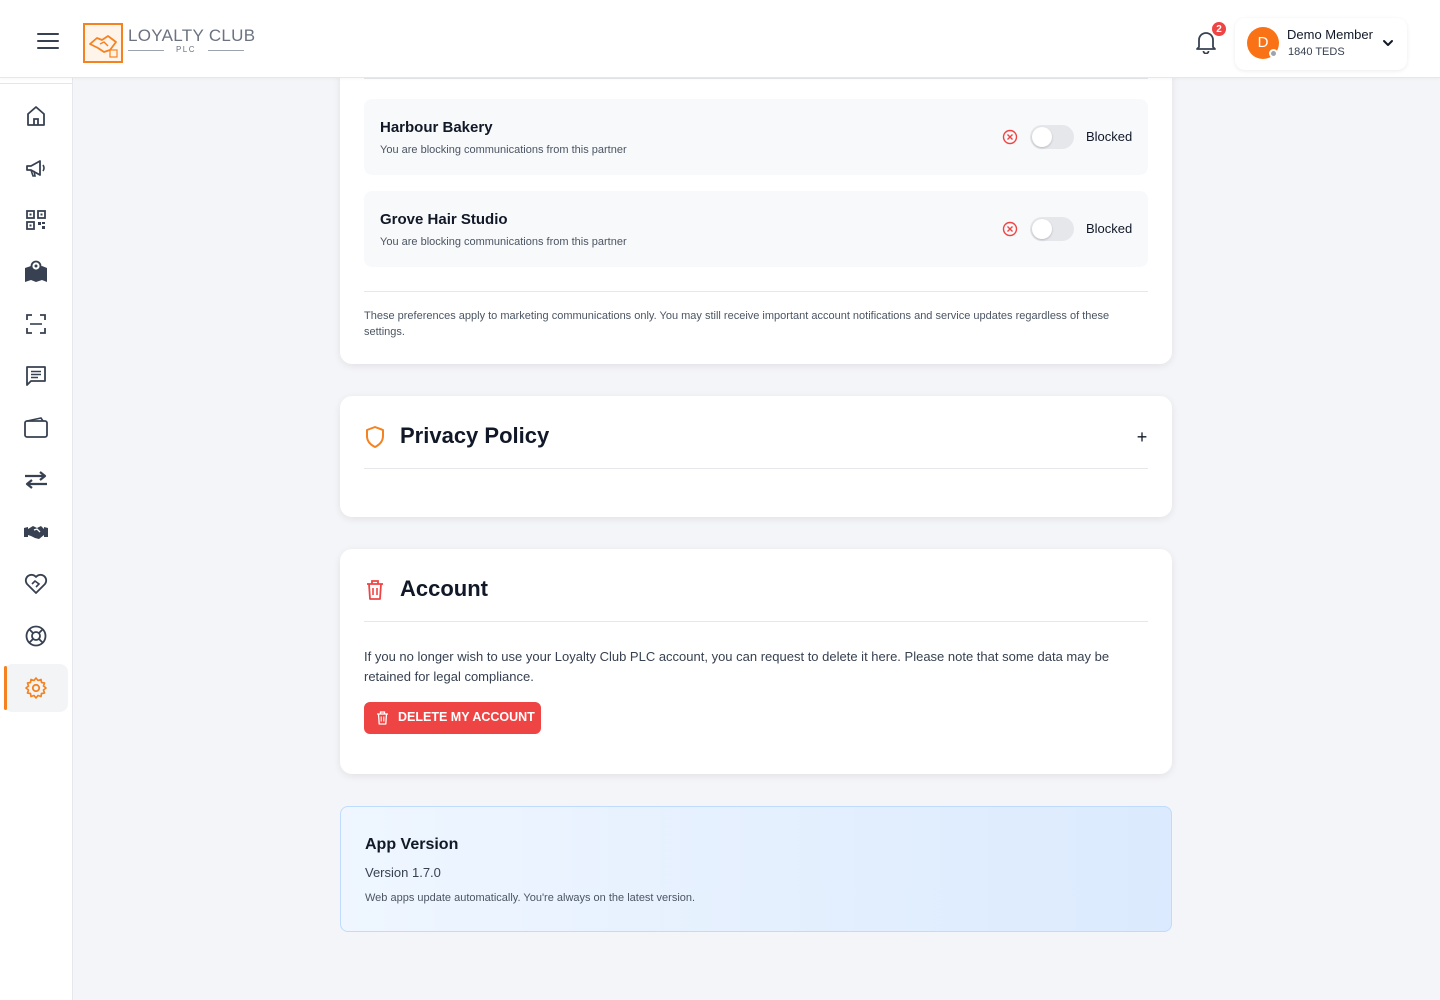  I want to click on privacy-policy-card: Privacy Policy +, so click(756, 456).